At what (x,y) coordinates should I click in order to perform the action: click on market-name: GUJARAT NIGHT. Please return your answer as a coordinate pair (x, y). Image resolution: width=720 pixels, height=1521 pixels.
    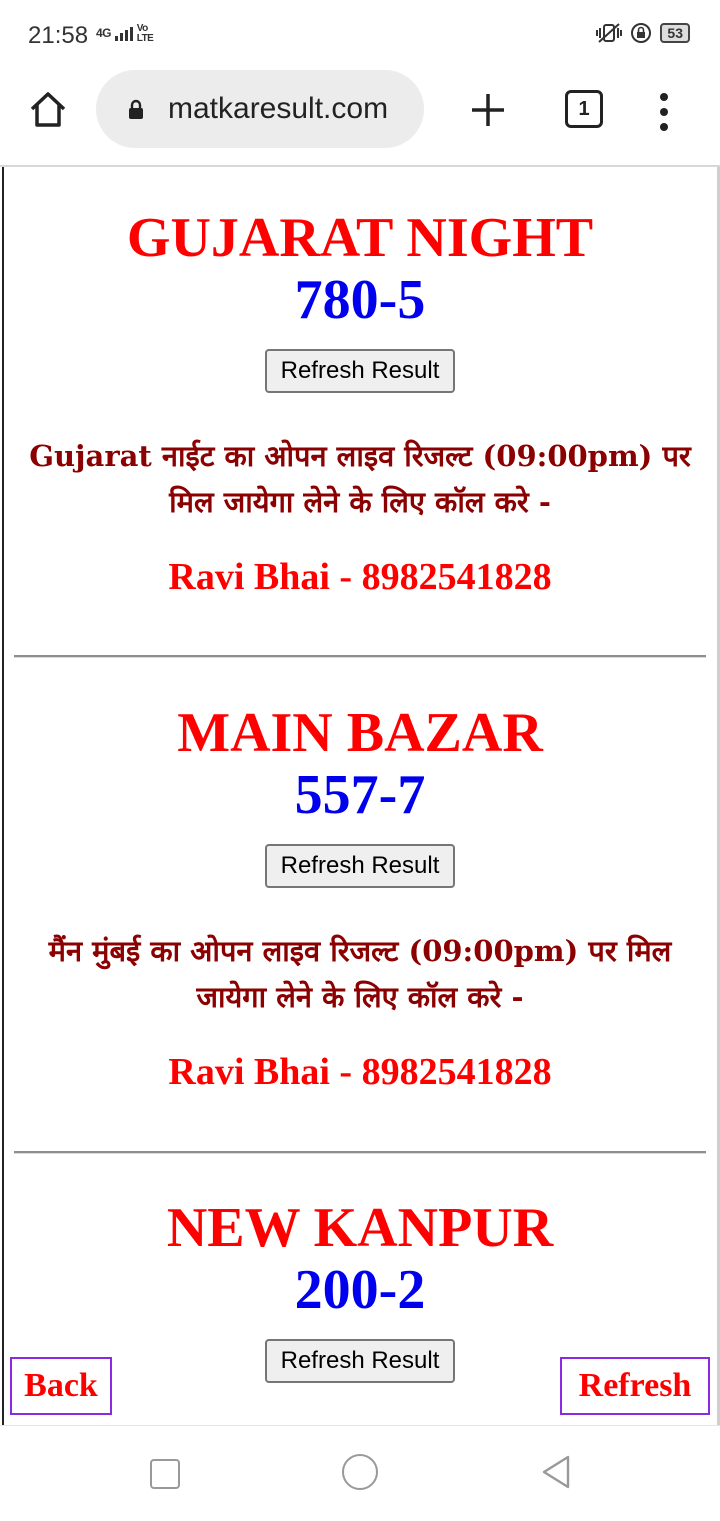
    Looking at the image, I should click on (360, 238).